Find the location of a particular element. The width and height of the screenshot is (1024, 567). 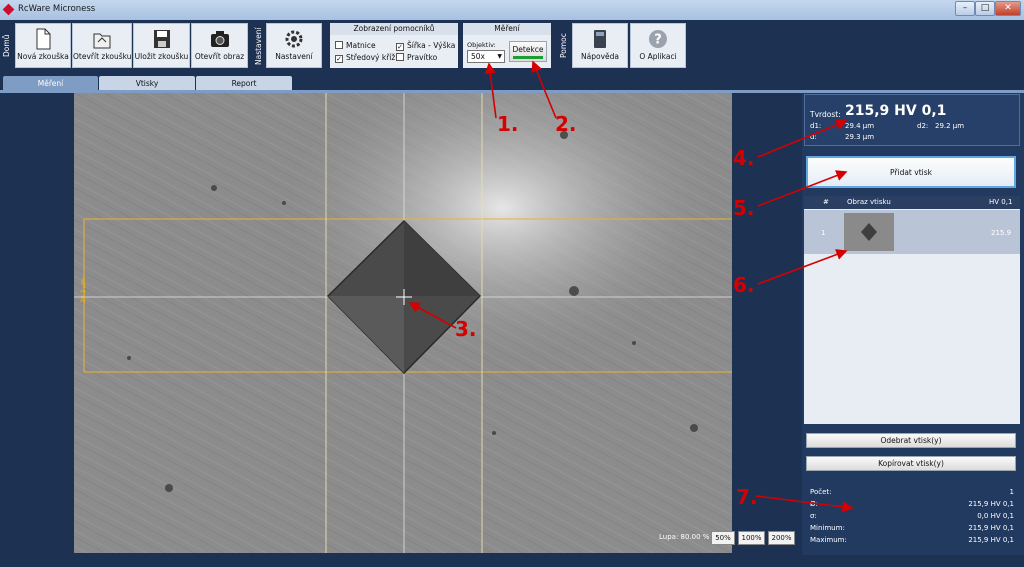

d-label: d: is located at coordinates (813, 137).